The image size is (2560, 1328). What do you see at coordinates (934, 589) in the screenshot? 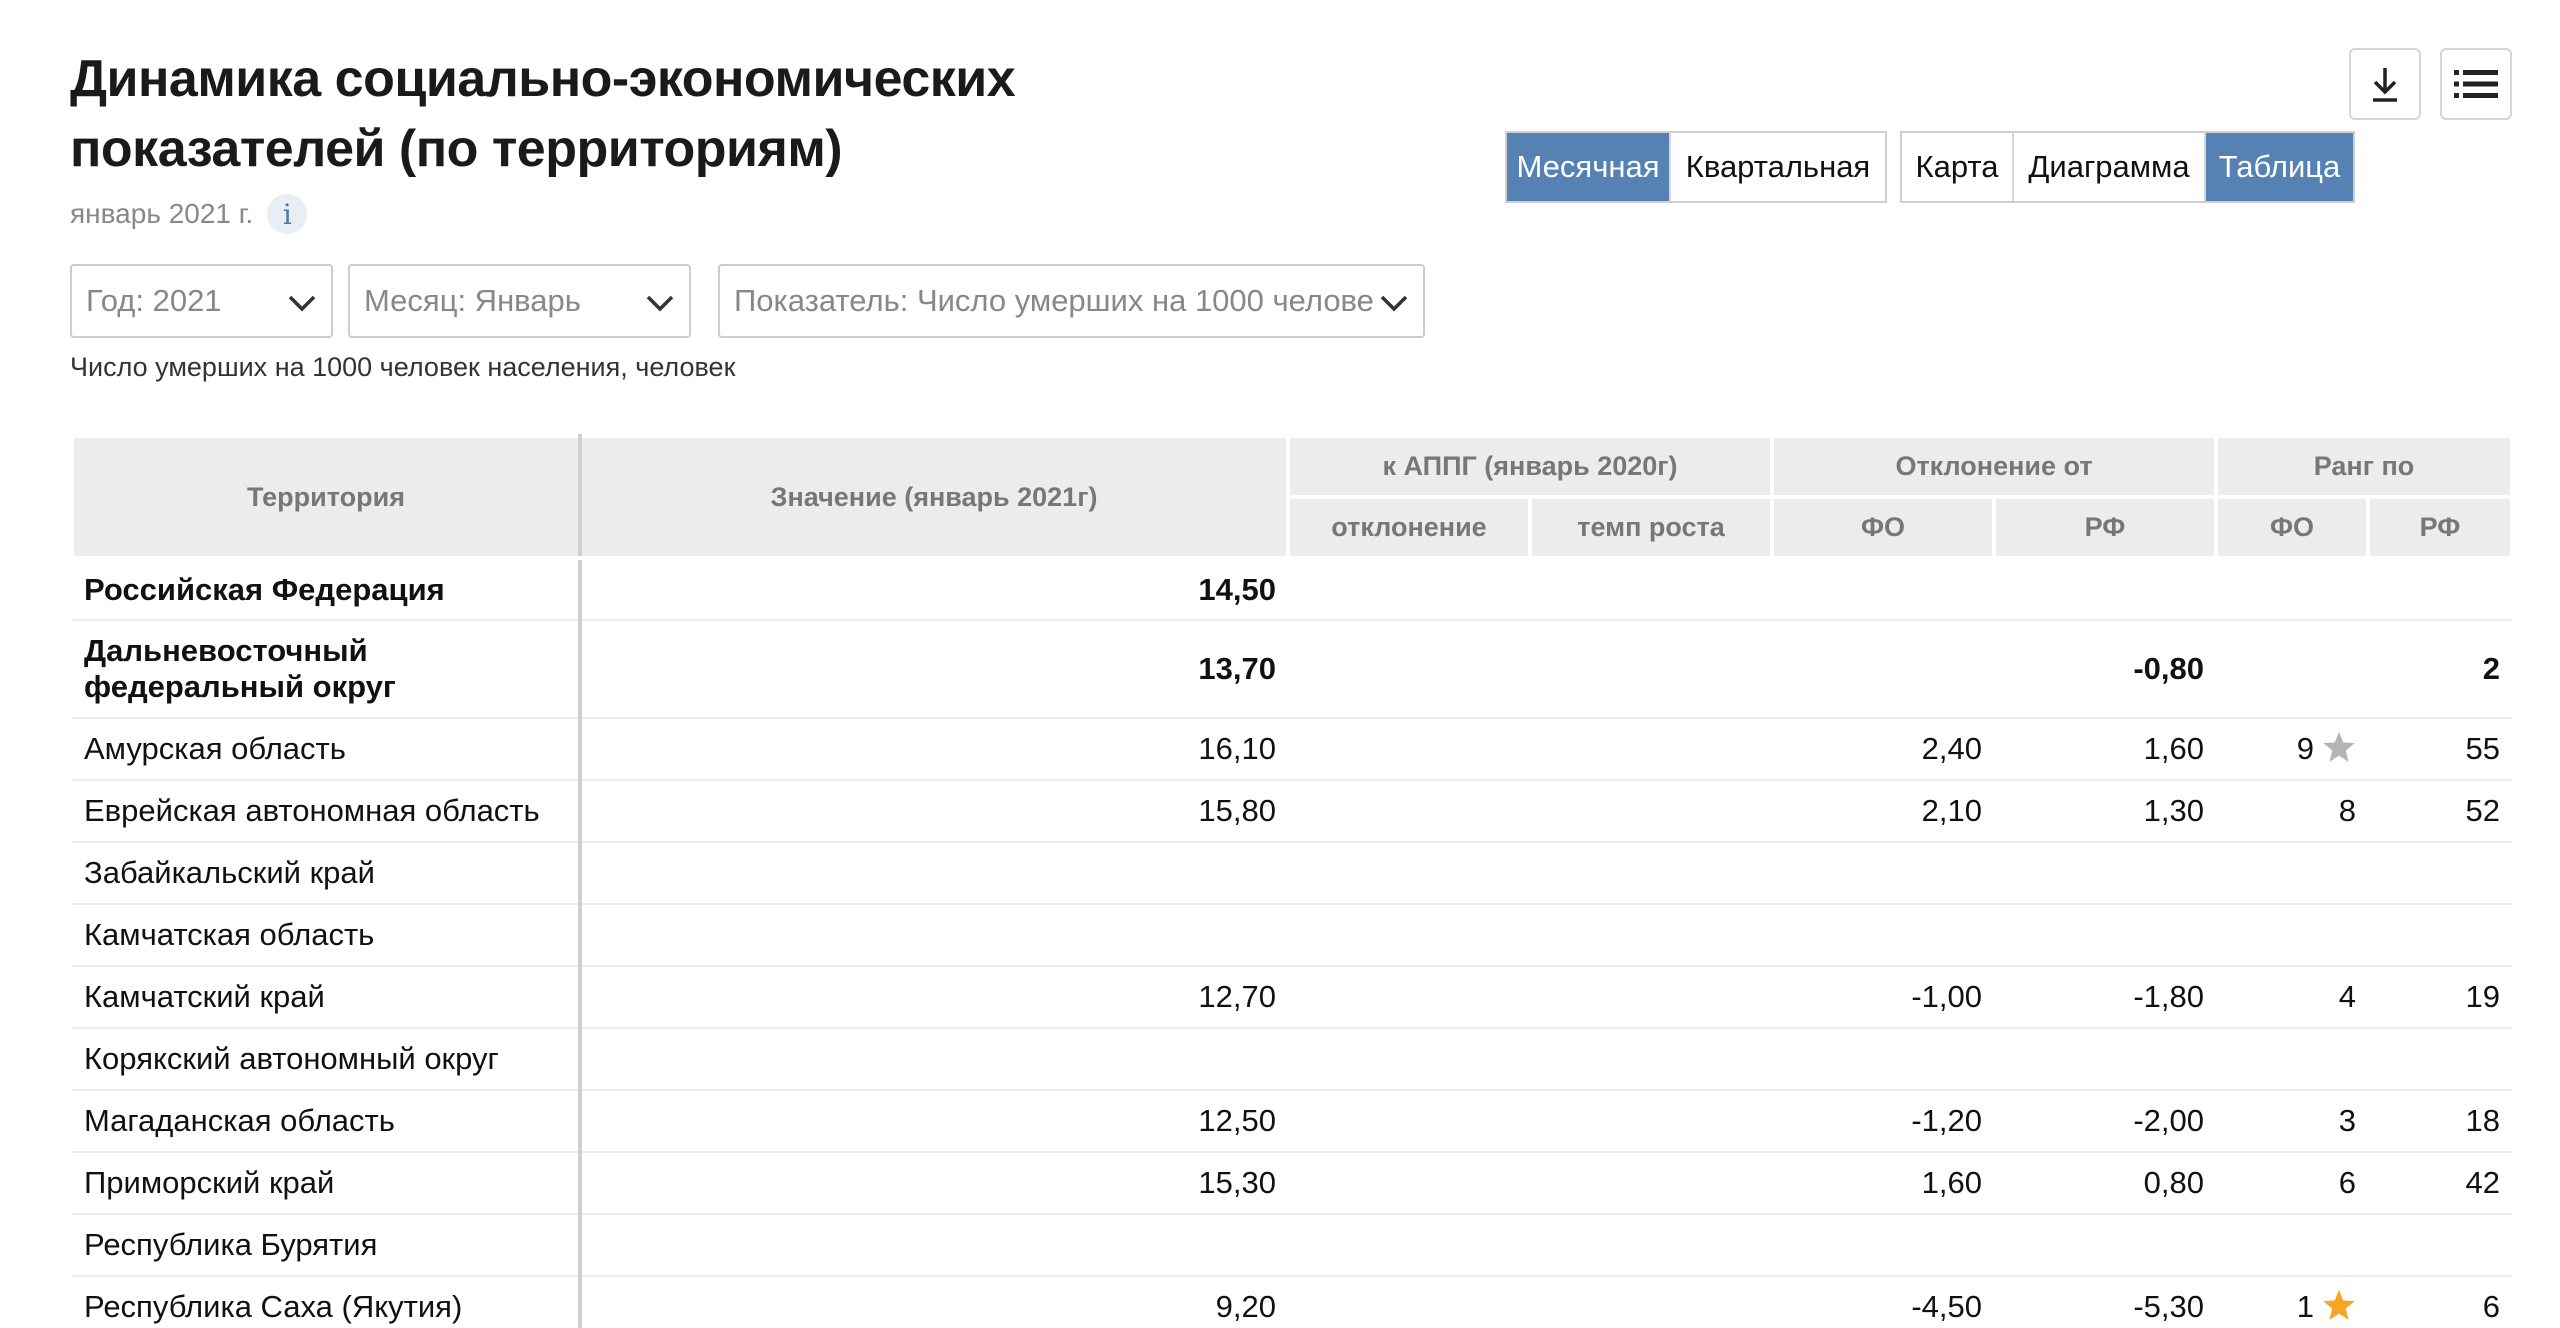
I see `cell-value: 14,50` at bounding box center [934, 589].